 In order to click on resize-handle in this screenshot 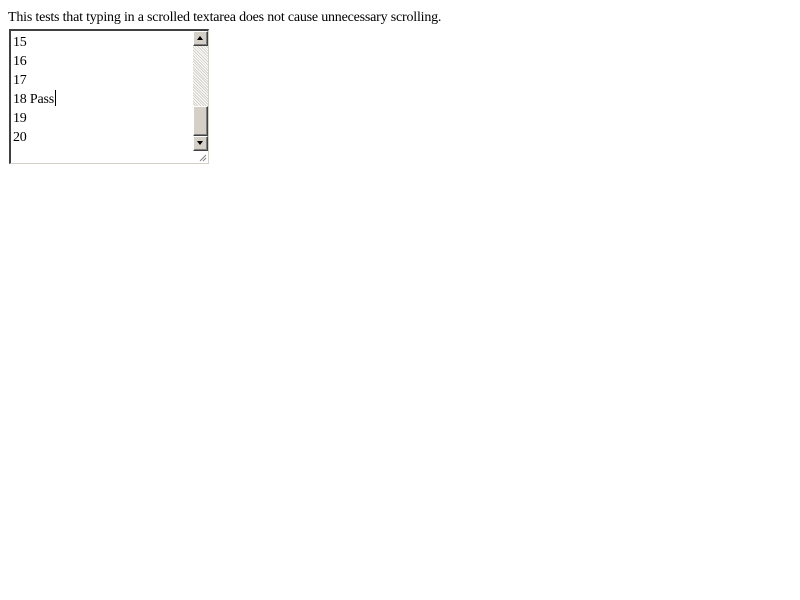, I will do `click(200, 157)`.